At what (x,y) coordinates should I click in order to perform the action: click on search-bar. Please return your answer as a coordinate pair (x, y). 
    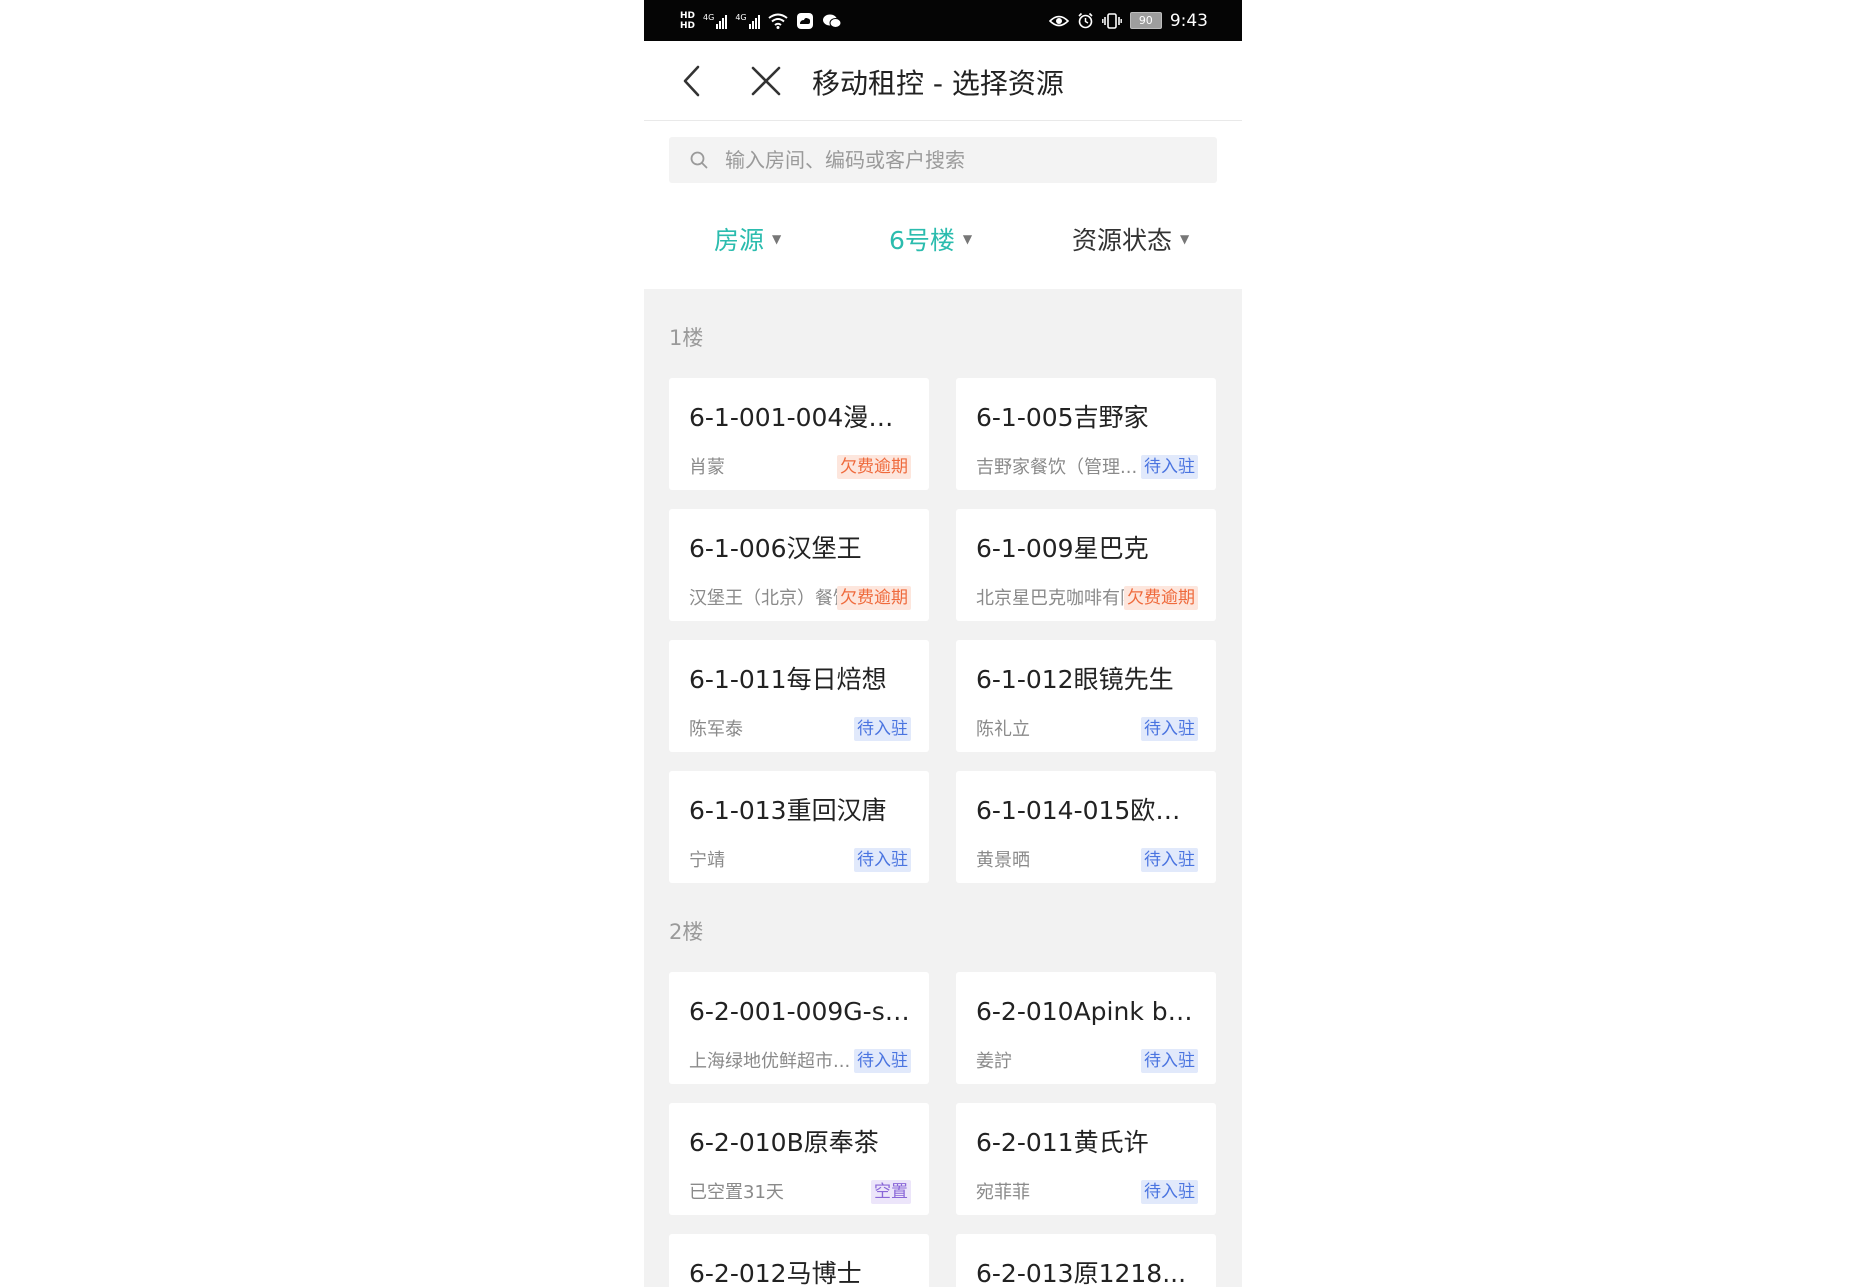
    Looking at the image, I should click on (943, 160).